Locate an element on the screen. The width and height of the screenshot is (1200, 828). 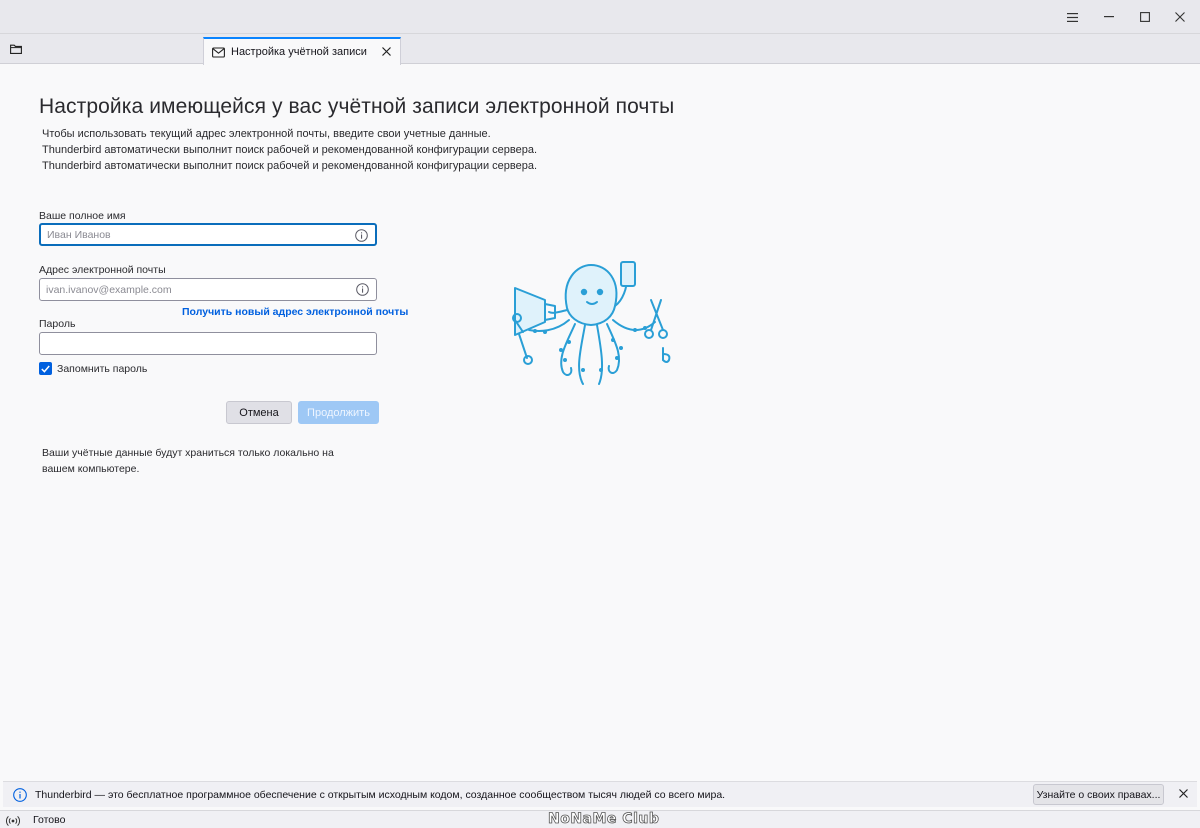
email-field-box is located at coordinates (208, 289).